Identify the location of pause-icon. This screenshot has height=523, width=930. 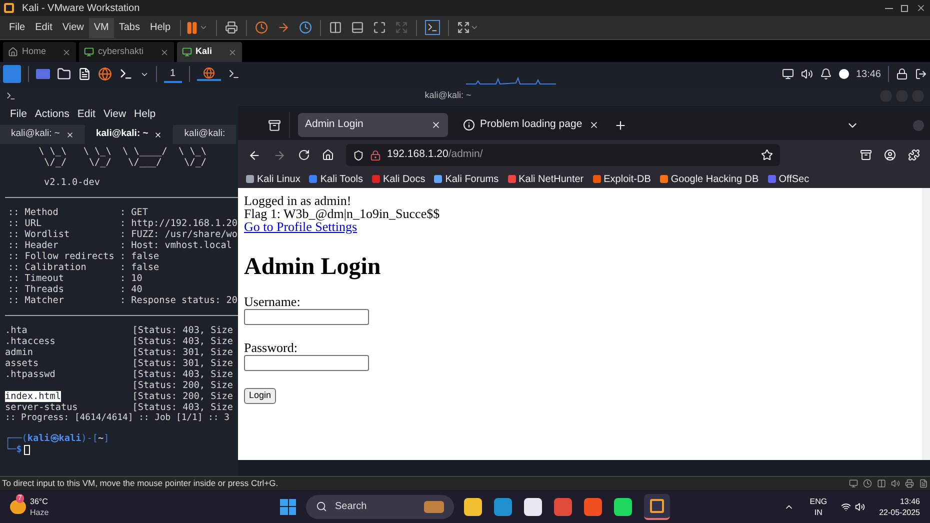
(191, 27).